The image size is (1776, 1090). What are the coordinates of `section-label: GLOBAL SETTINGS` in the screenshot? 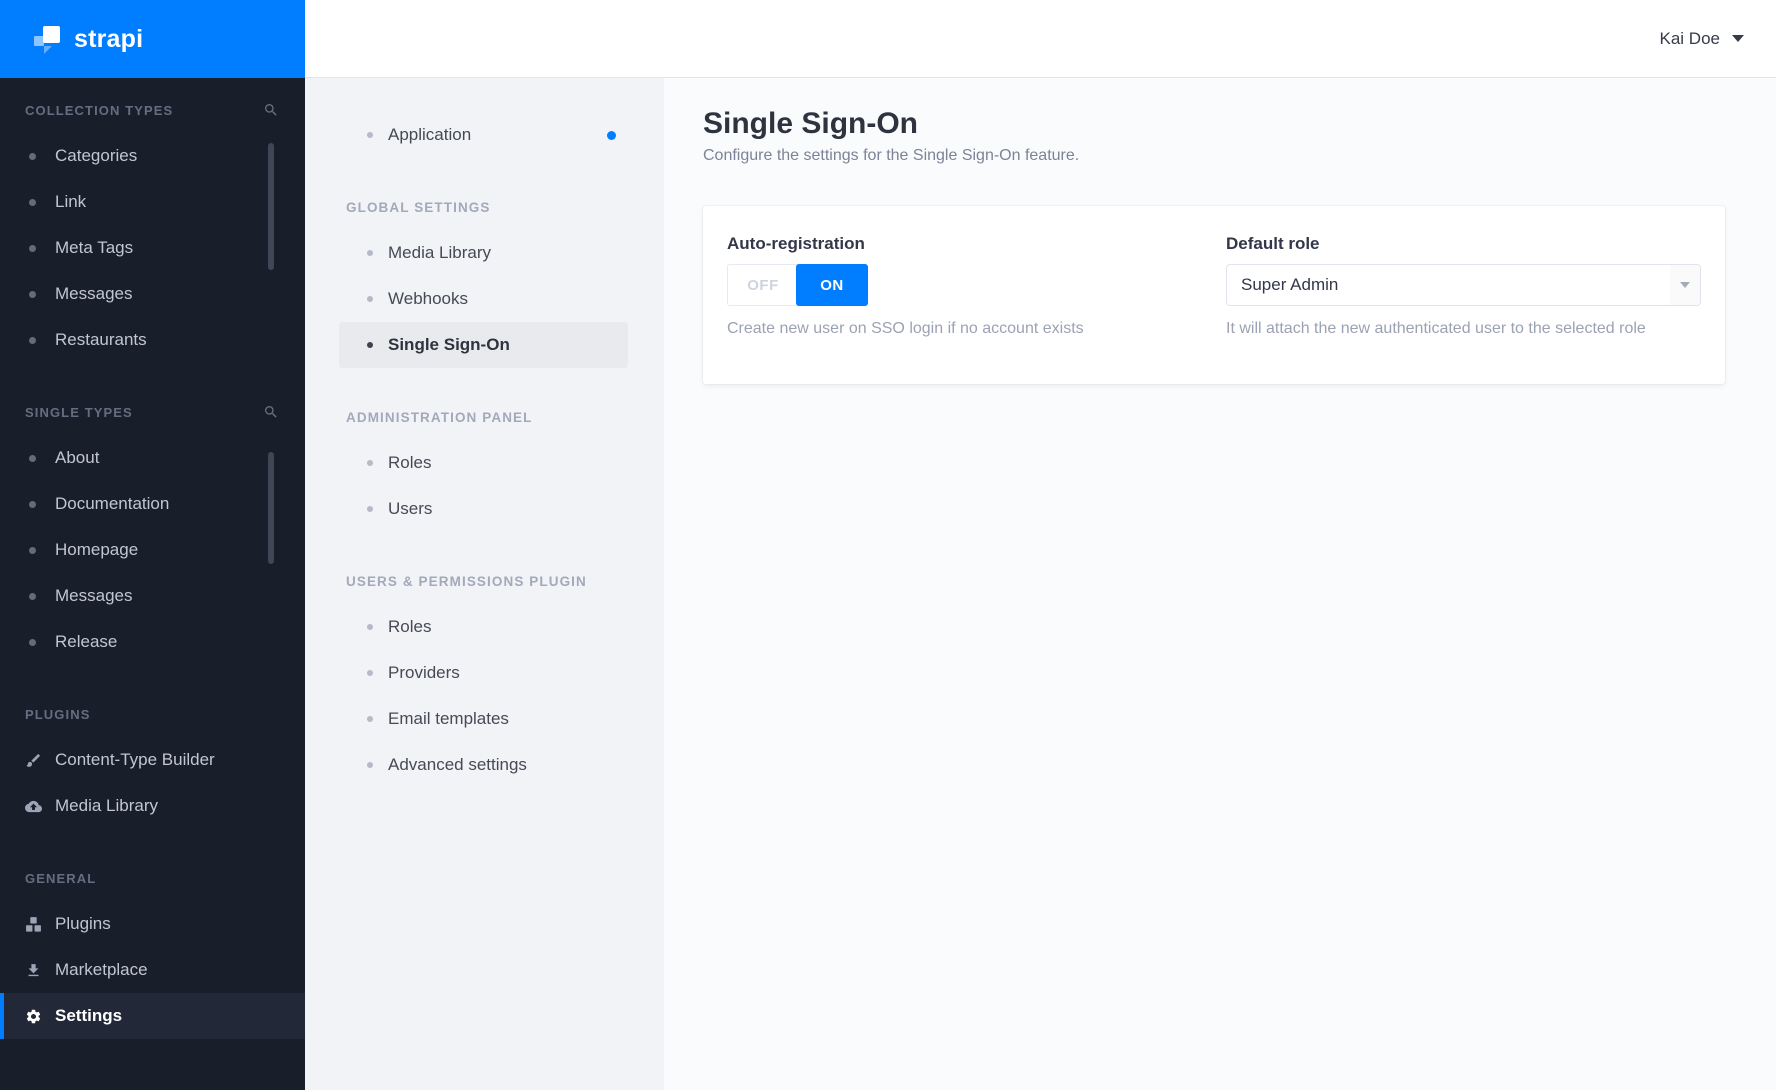 It's located at (418, 207).